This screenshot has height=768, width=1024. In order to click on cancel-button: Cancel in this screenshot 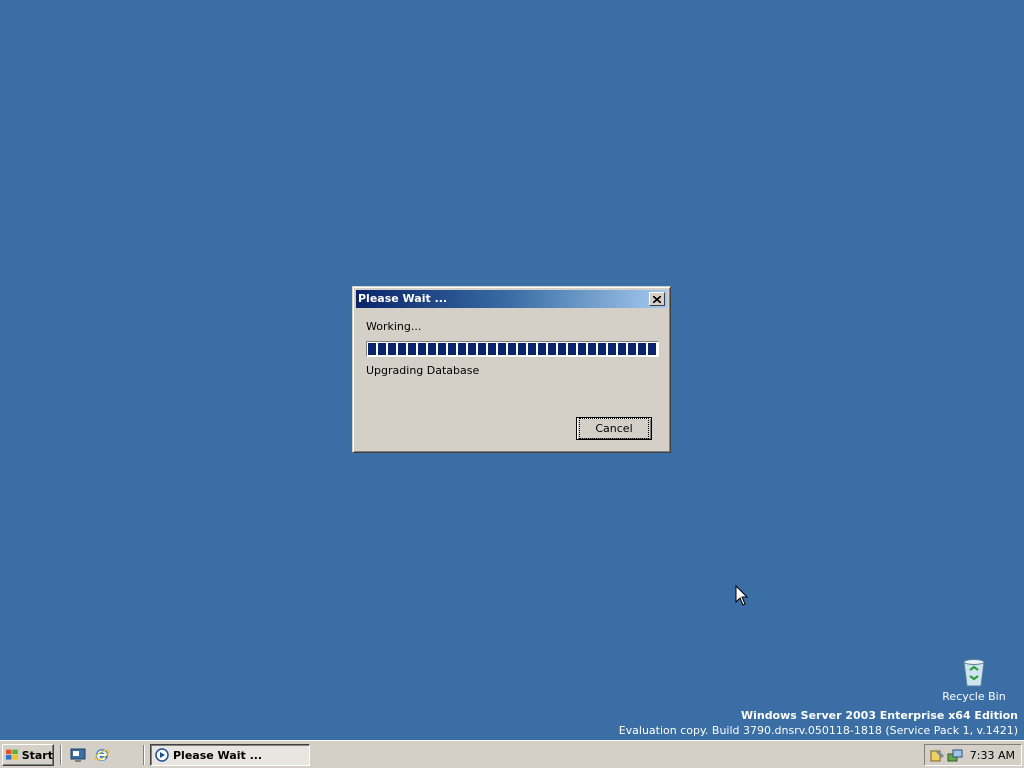, I will do `click(614, 428)`.